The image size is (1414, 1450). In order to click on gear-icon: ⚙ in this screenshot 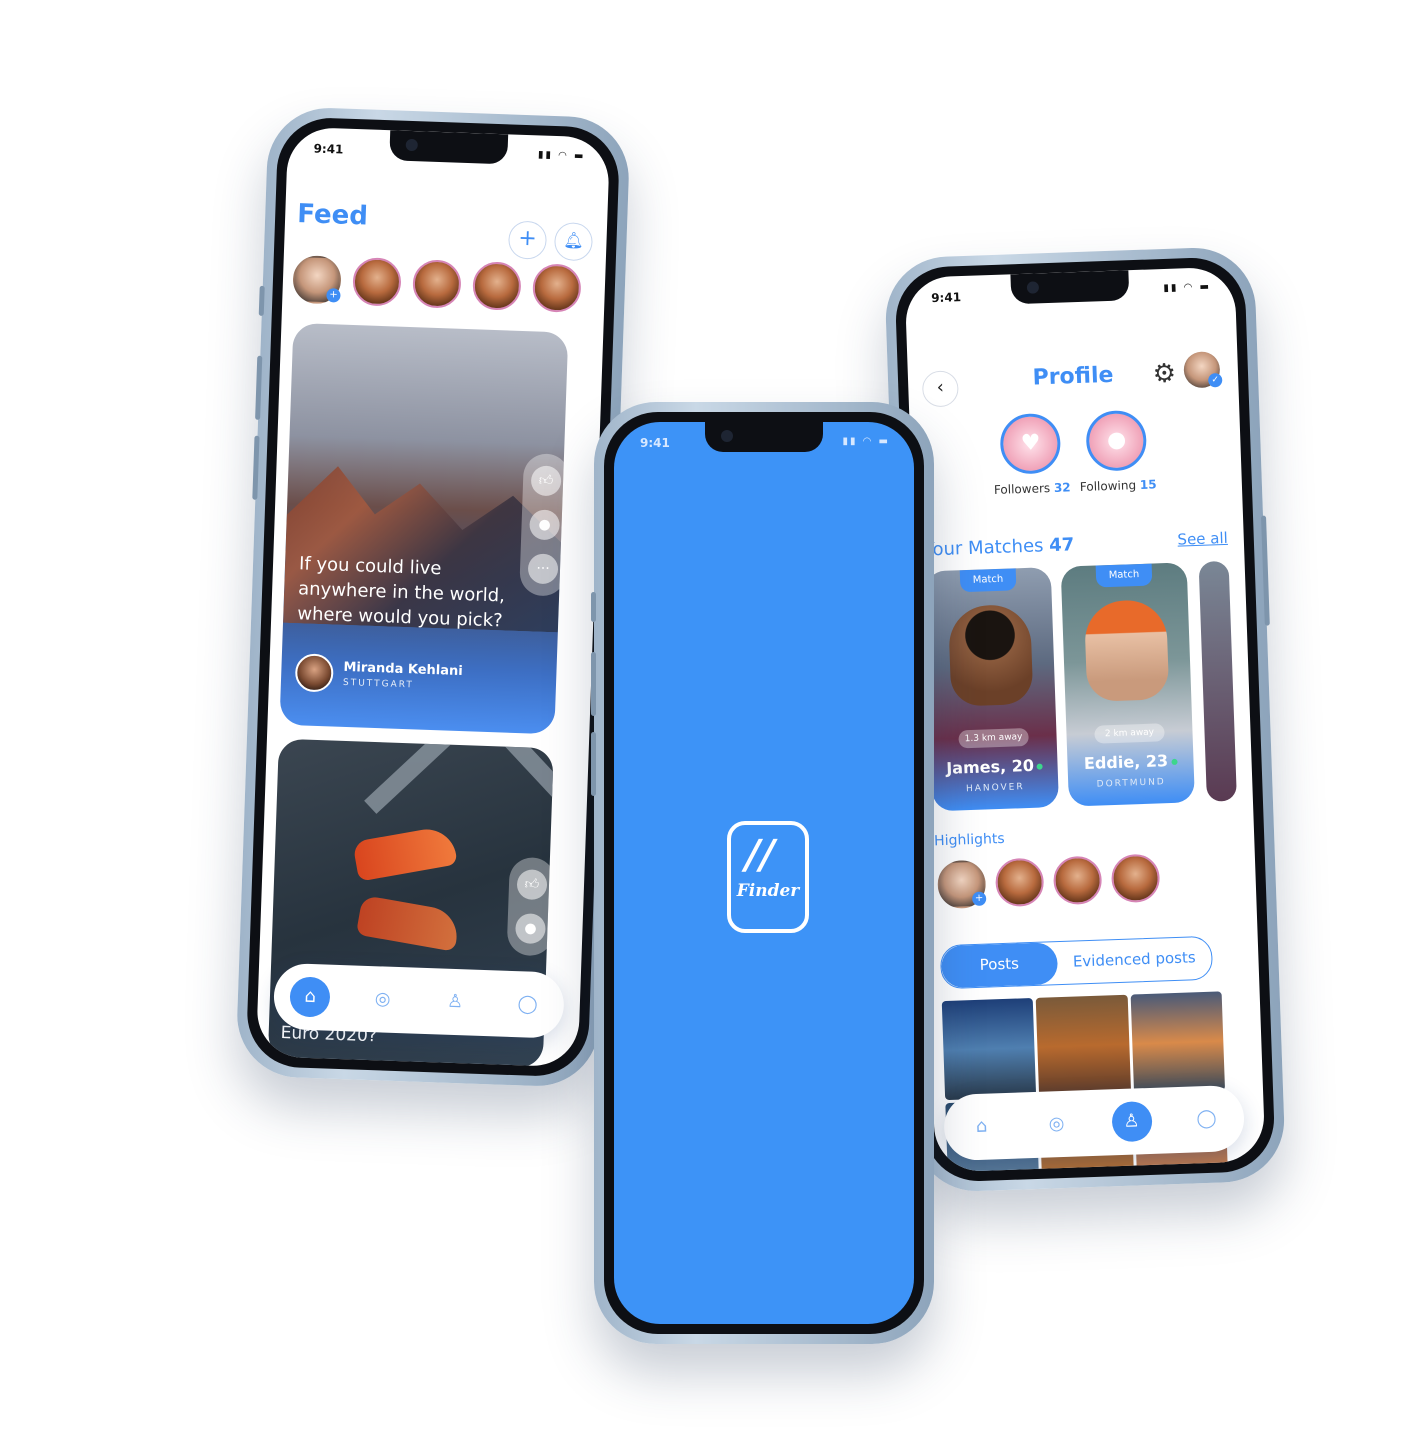, I will do `click(1164, 374)`.